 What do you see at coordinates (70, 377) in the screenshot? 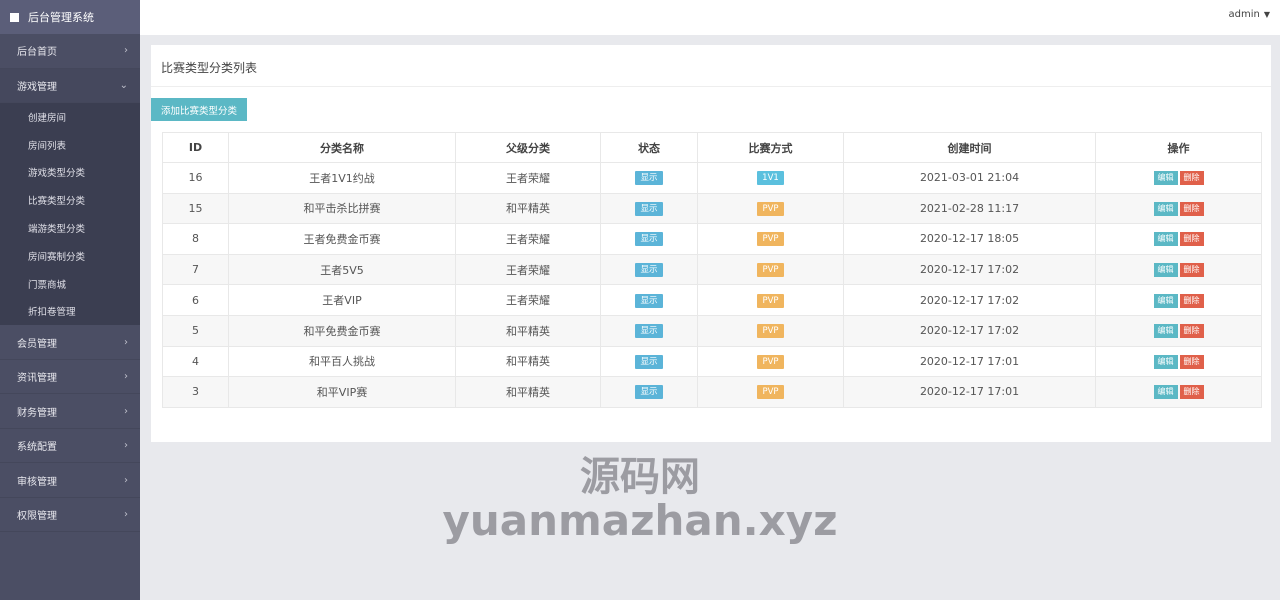
I see `sidebar-item-news: 资讯管理 ›` at bounding box center [70, 377].